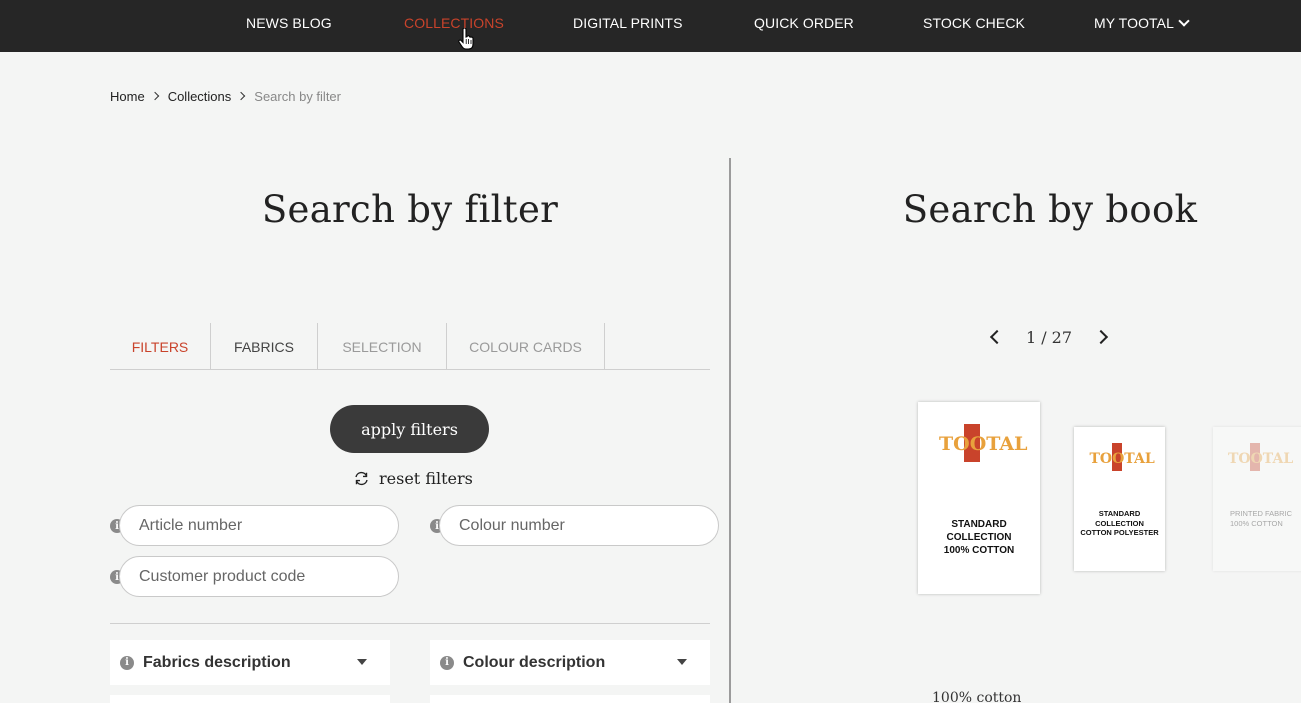 Image resolution: width=1301 pixels, height=703 pixels. I want to click on fabrics-description-label: Fabrics description, so click(217, 662).